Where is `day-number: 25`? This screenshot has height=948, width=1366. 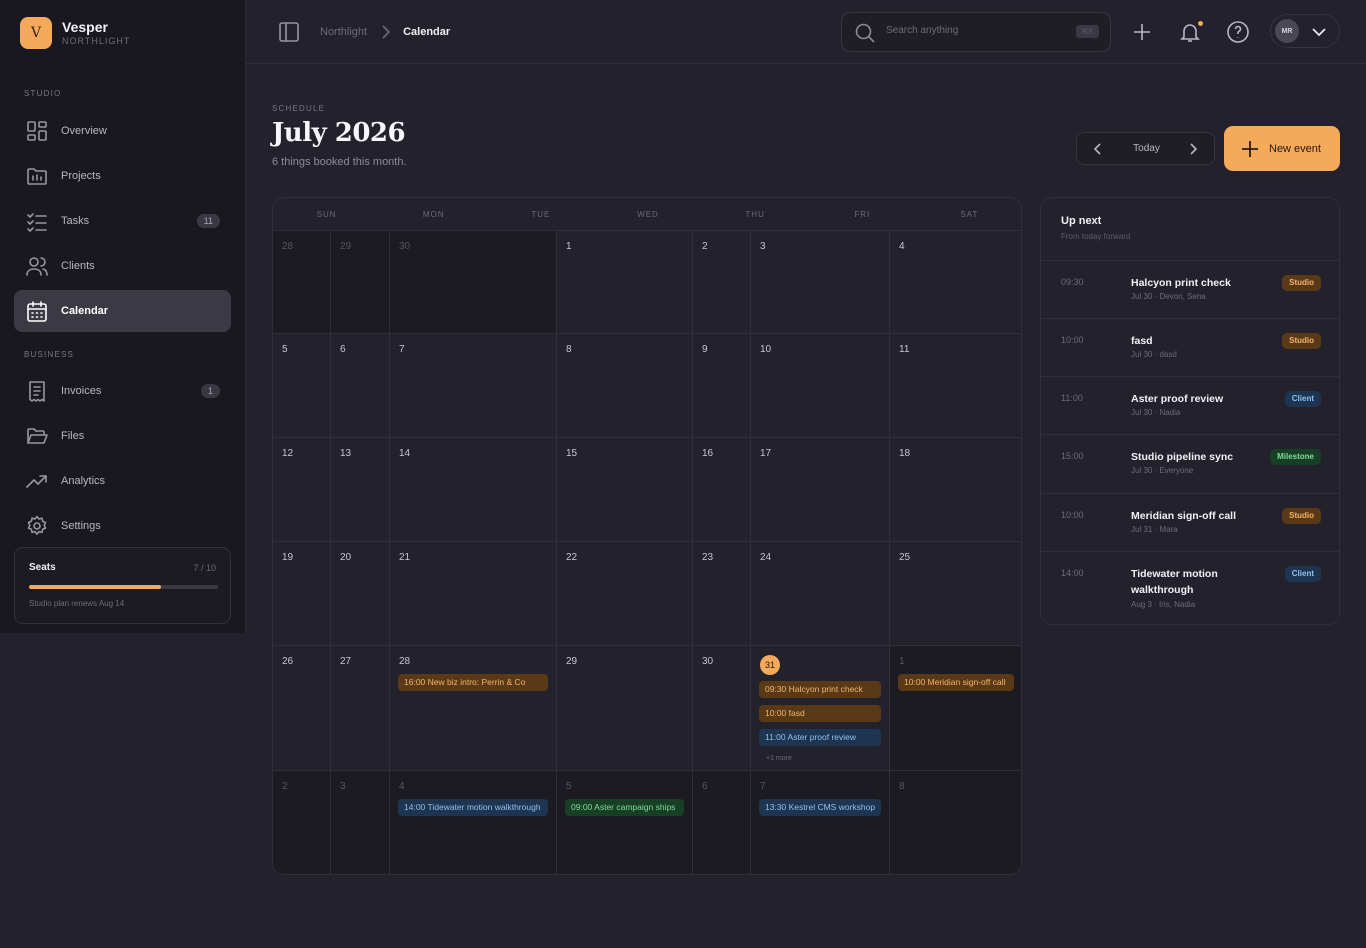
day-number: 25 is located at coordinates (905, 557).